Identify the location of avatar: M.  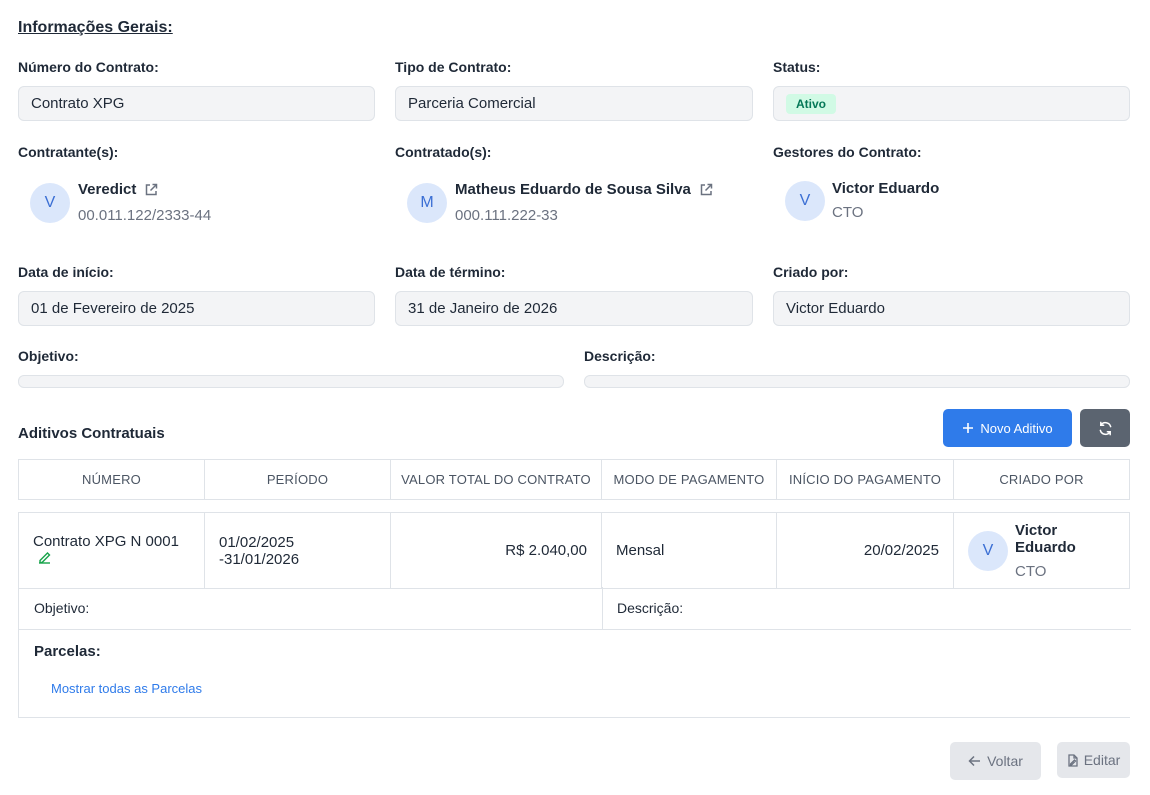
(427, 202).